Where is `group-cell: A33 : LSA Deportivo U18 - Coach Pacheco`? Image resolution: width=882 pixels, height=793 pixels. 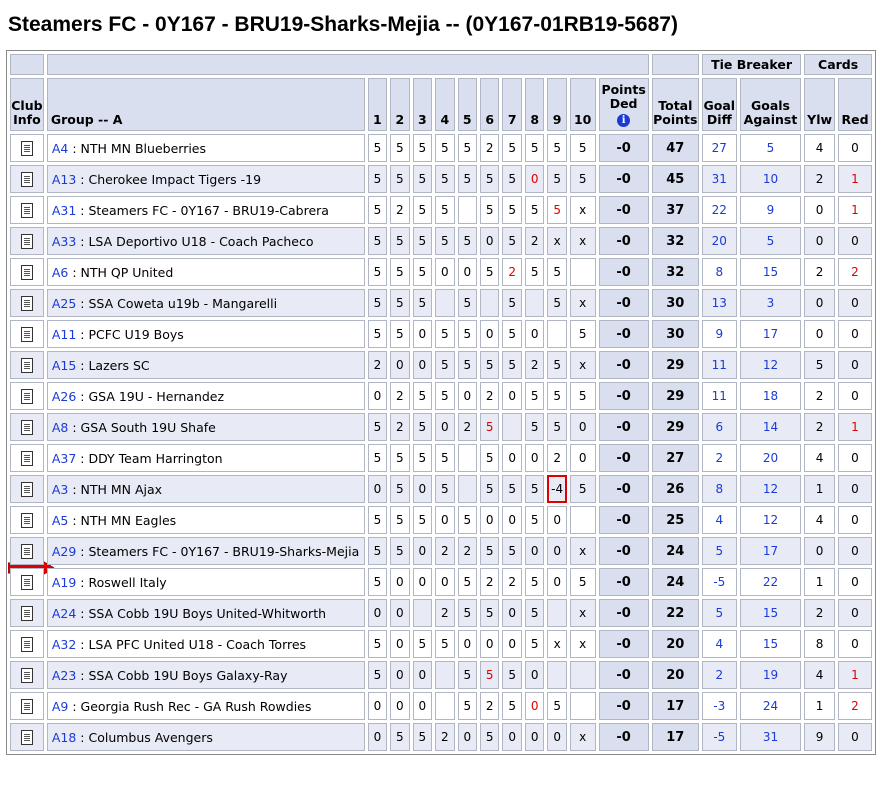
group-cell: A33 : LSA Deportivo U18 - Coach Pacheco is located at coordinates (205, 241).